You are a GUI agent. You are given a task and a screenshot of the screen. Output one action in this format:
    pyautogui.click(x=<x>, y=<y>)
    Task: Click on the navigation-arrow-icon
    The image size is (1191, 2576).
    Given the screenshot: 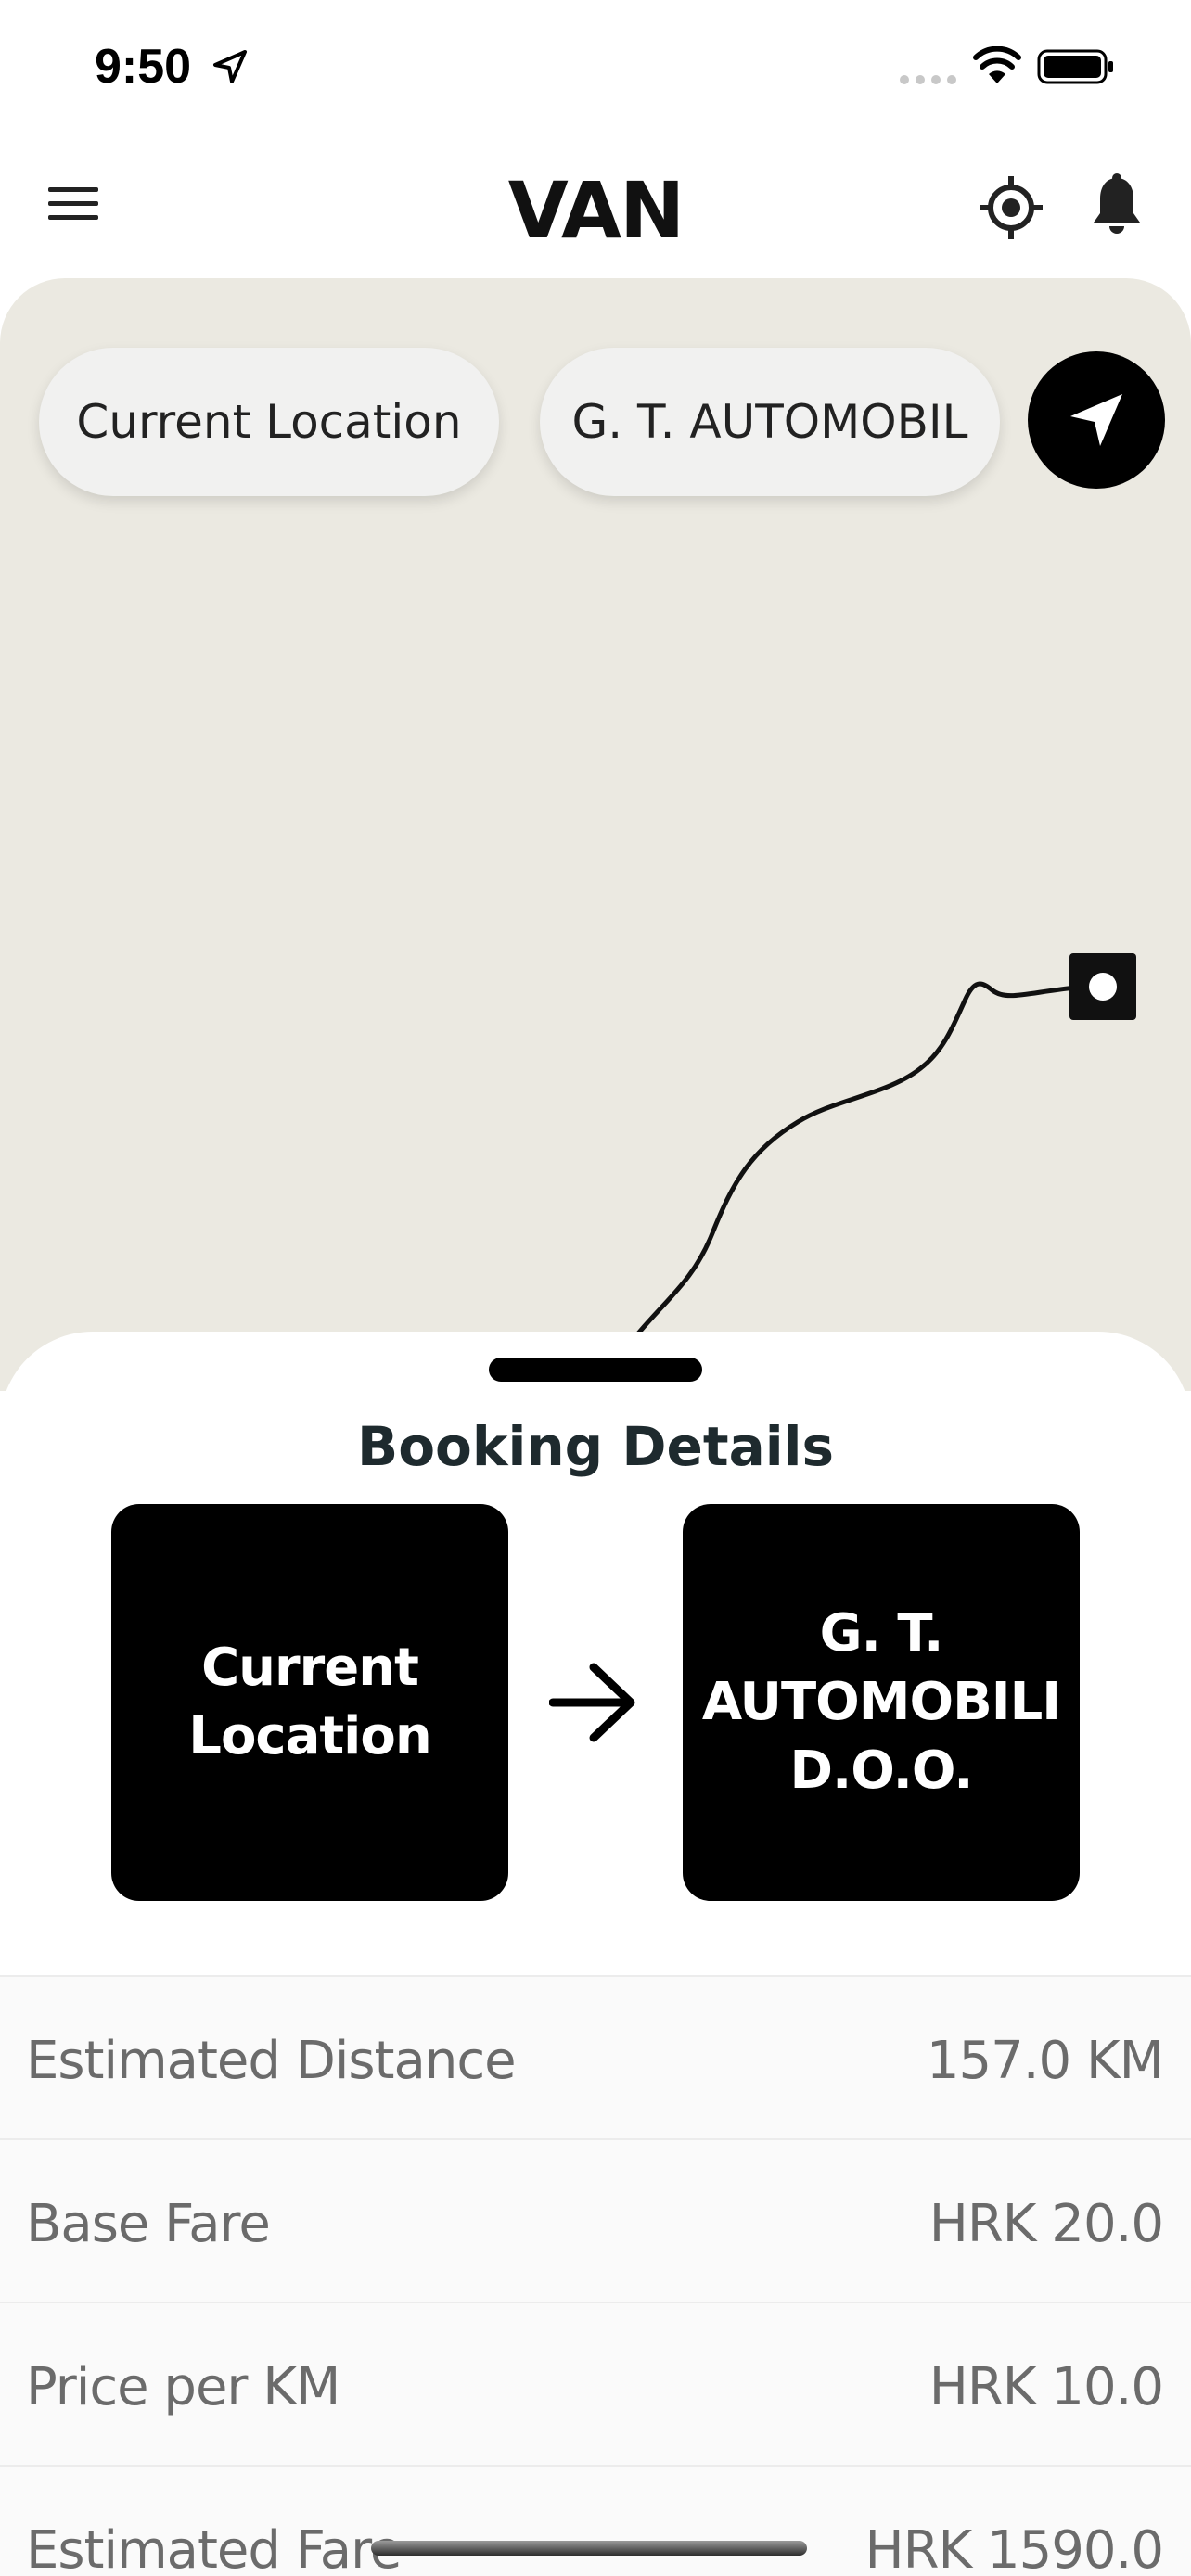 What is the action you would take?
    pyautogui.click(x=1096, y=420)
    